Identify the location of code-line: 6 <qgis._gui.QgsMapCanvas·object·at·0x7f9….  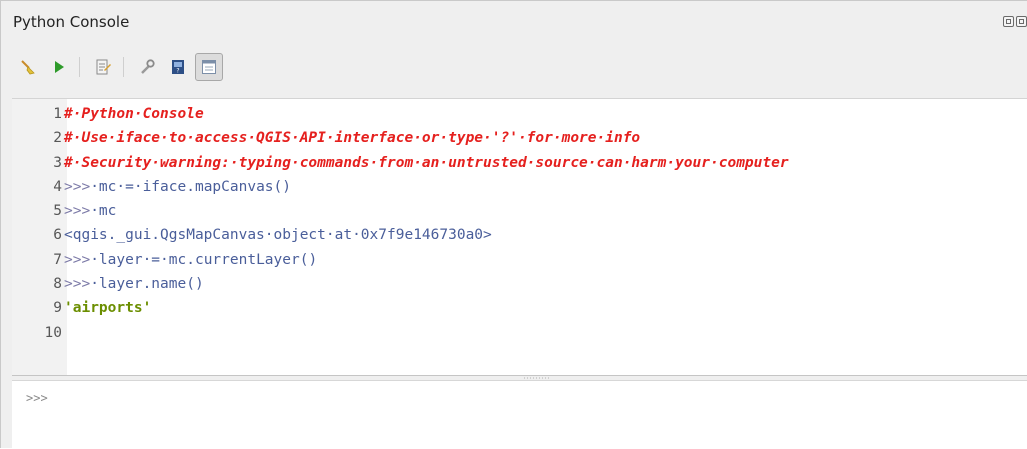
(519, 235).